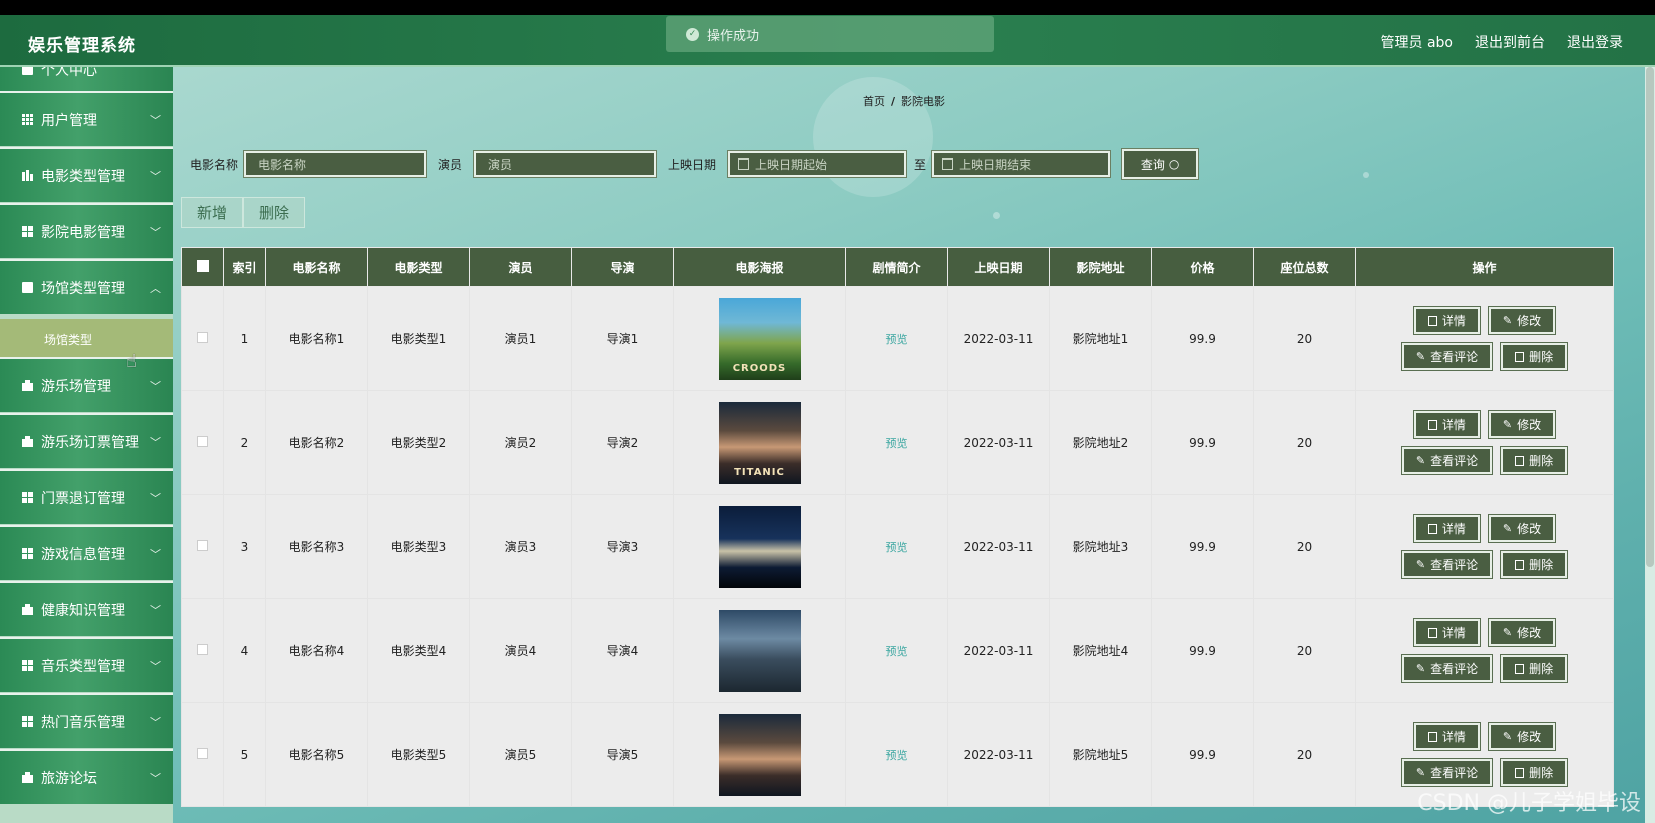 Image resolution: width=1655 pixels, height=823 pixels. I want to click on column-header: 操作, so click(1484, 267).